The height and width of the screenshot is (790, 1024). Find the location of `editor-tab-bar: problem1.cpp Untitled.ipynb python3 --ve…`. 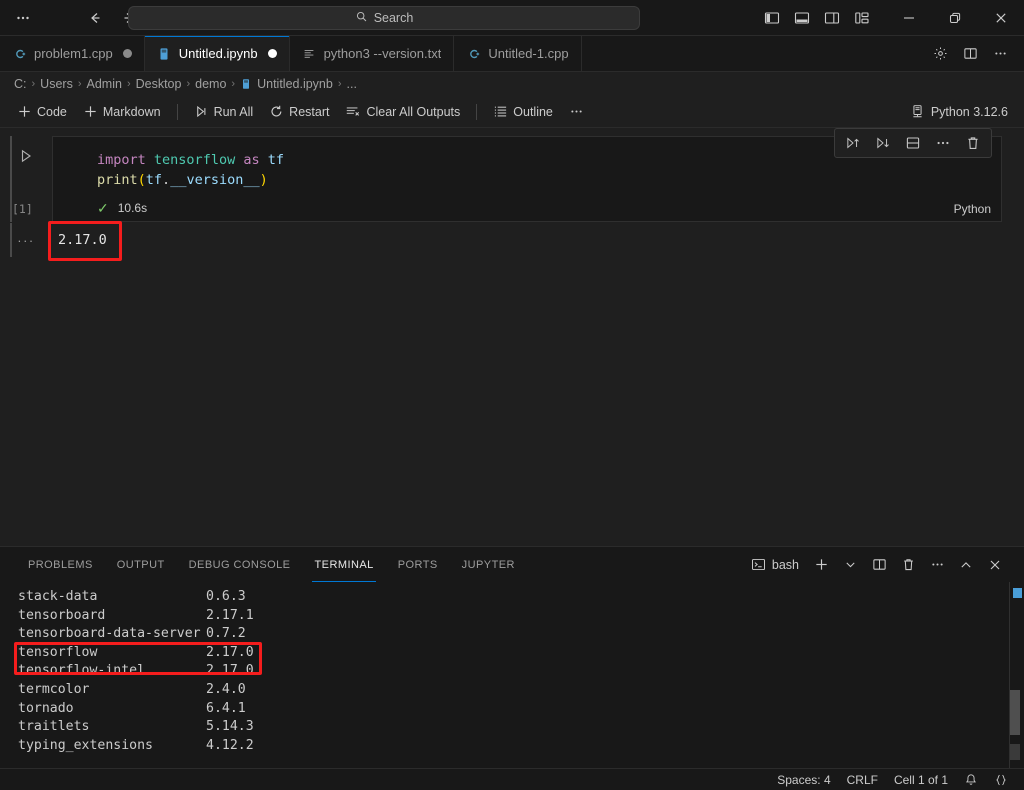

editor-tab-bar: problem1.cpp Untitled.ipynb python3 --ve… is located at coordinates (512, 54).